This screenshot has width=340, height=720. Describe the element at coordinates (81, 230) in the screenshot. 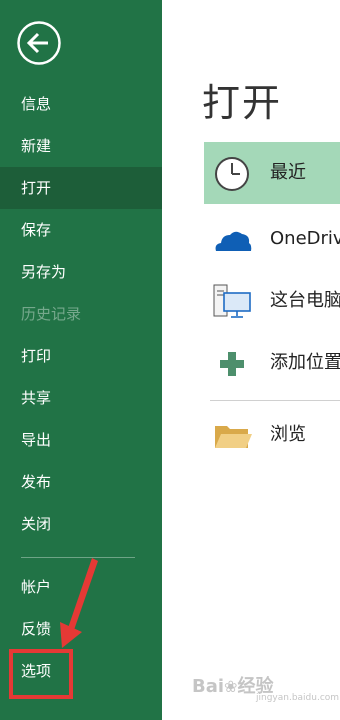

I see `nav-item-save: 保存` at that location.